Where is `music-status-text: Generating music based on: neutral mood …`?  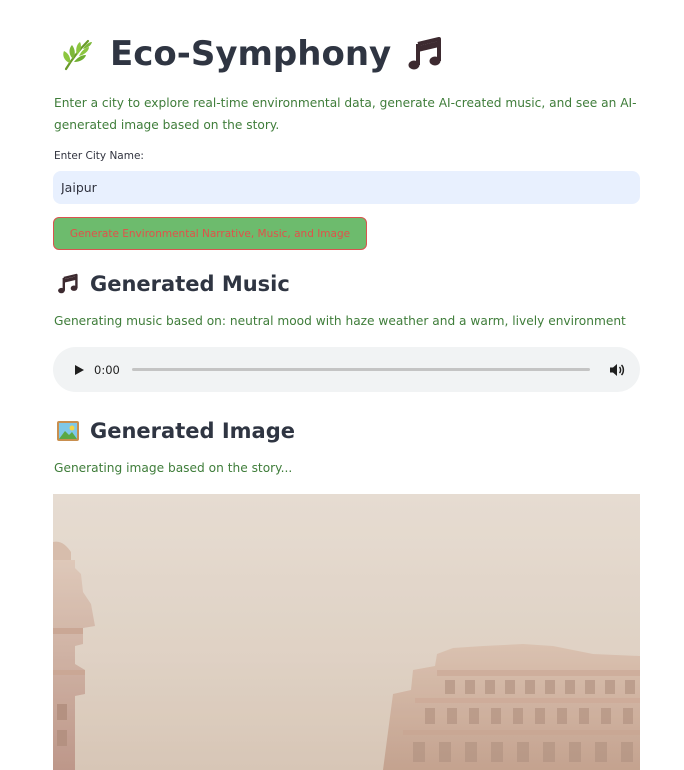 music-status-text: Generating music based on: neutral mood … is located at coordinates (340, 321).